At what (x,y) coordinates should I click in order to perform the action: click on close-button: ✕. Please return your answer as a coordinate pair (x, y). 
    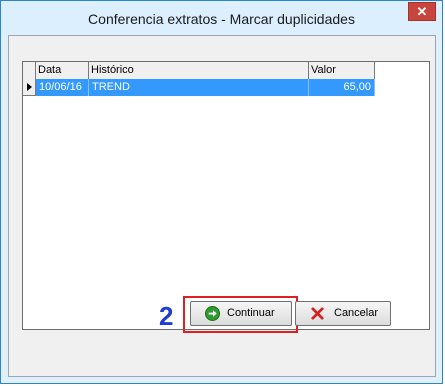
    Looking at the image, I should click on (422, 11).